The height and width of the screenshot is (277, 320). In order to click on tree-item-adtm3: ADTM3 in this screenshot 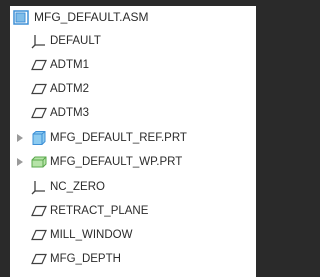, I will do `click(133, 113)`.